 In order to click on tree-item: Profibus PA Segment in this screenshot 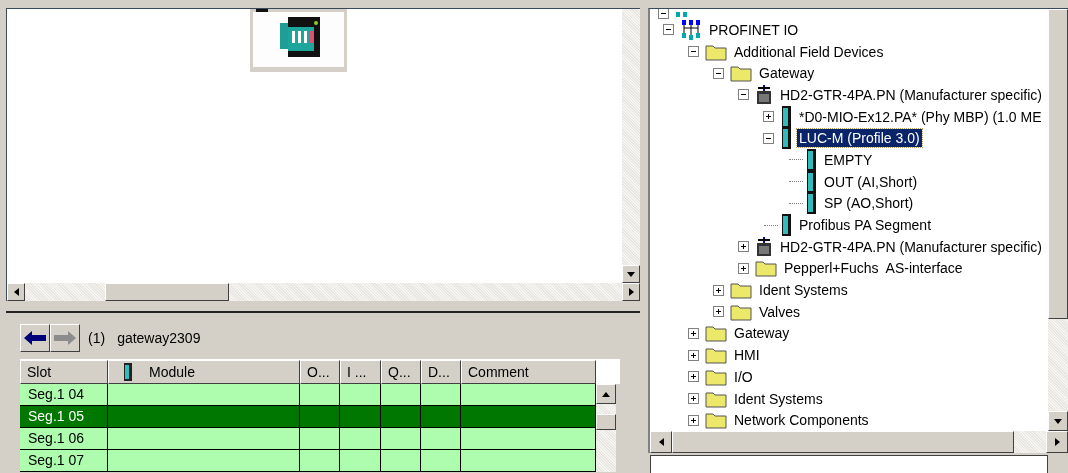, I will do `click(865, 225)`.